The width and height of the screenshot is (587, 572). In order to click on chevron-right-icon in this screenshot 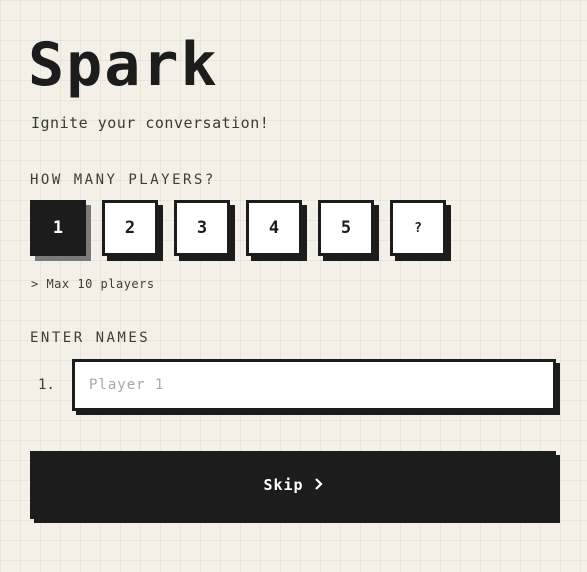, I will do `click(318, 485)`.